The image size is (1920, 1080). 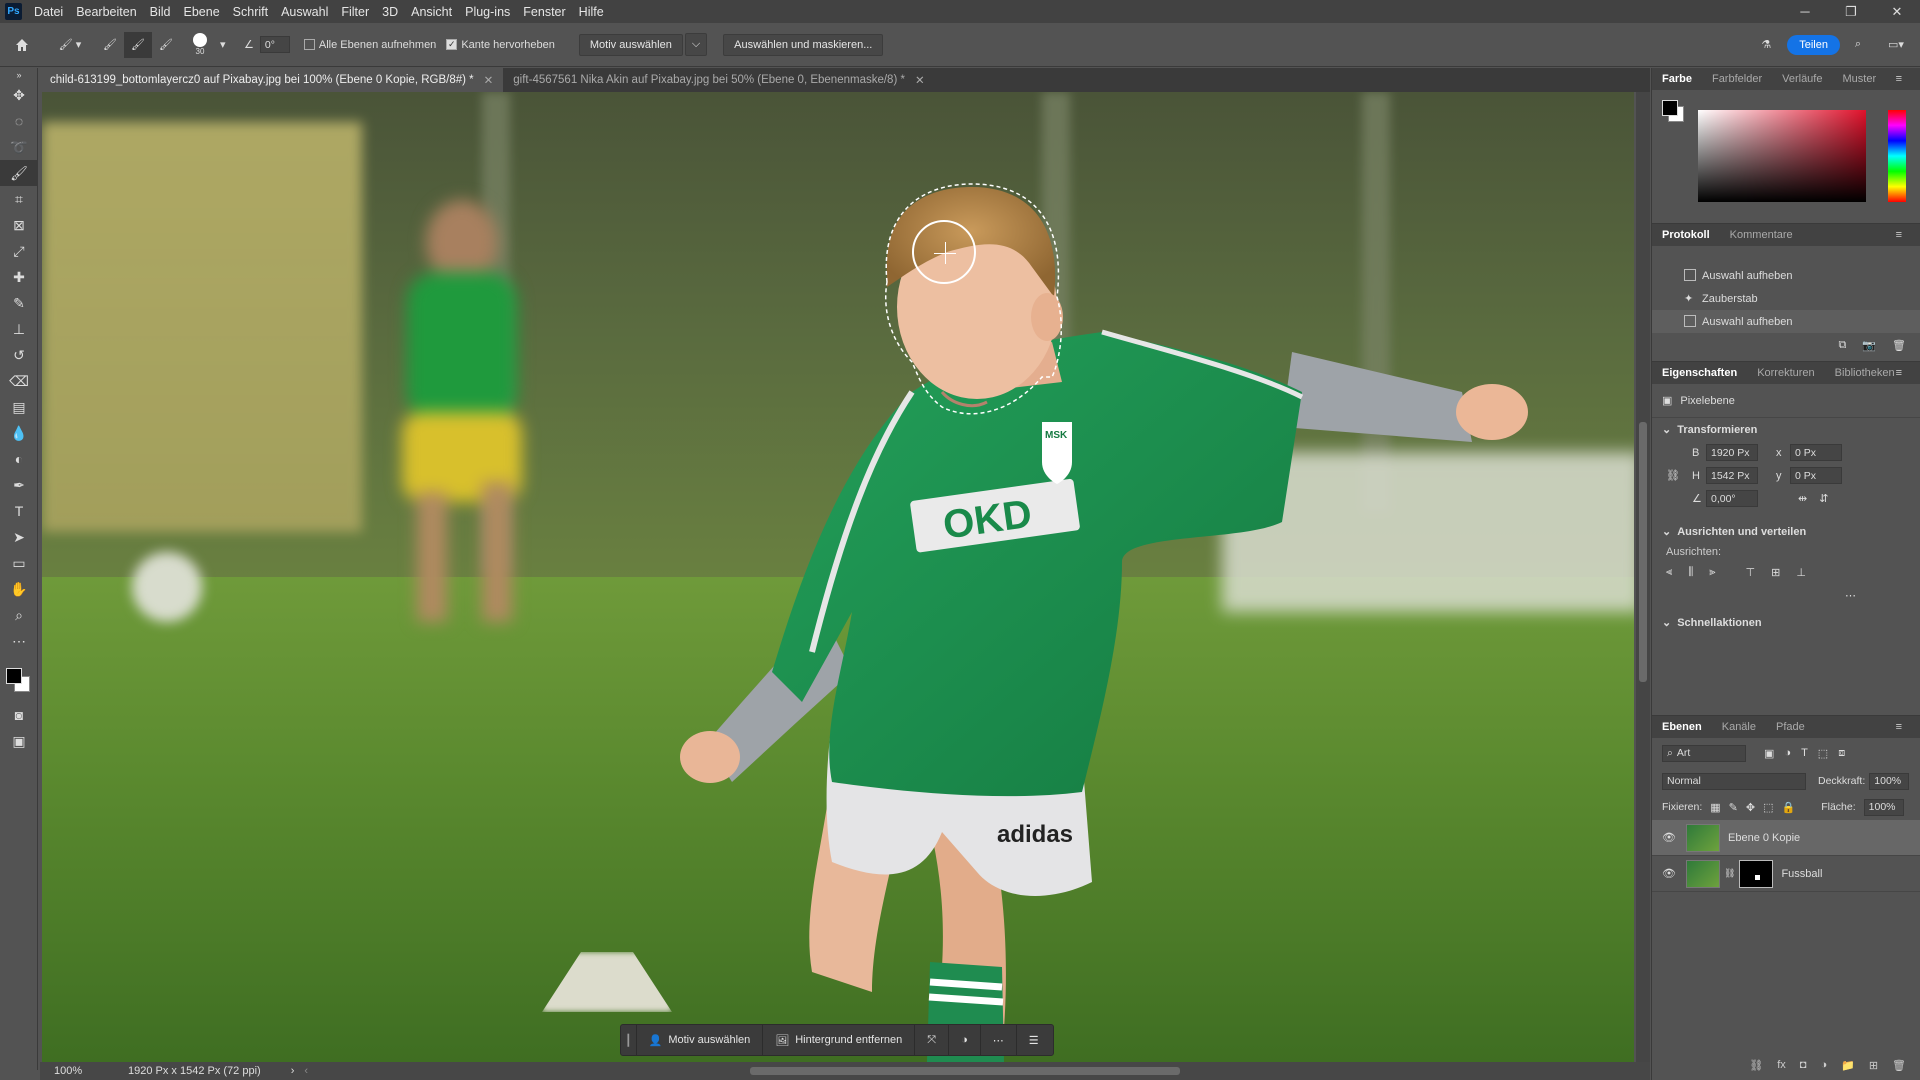 I want to click on close-icon: ✕, so click(x=1897, y=11).